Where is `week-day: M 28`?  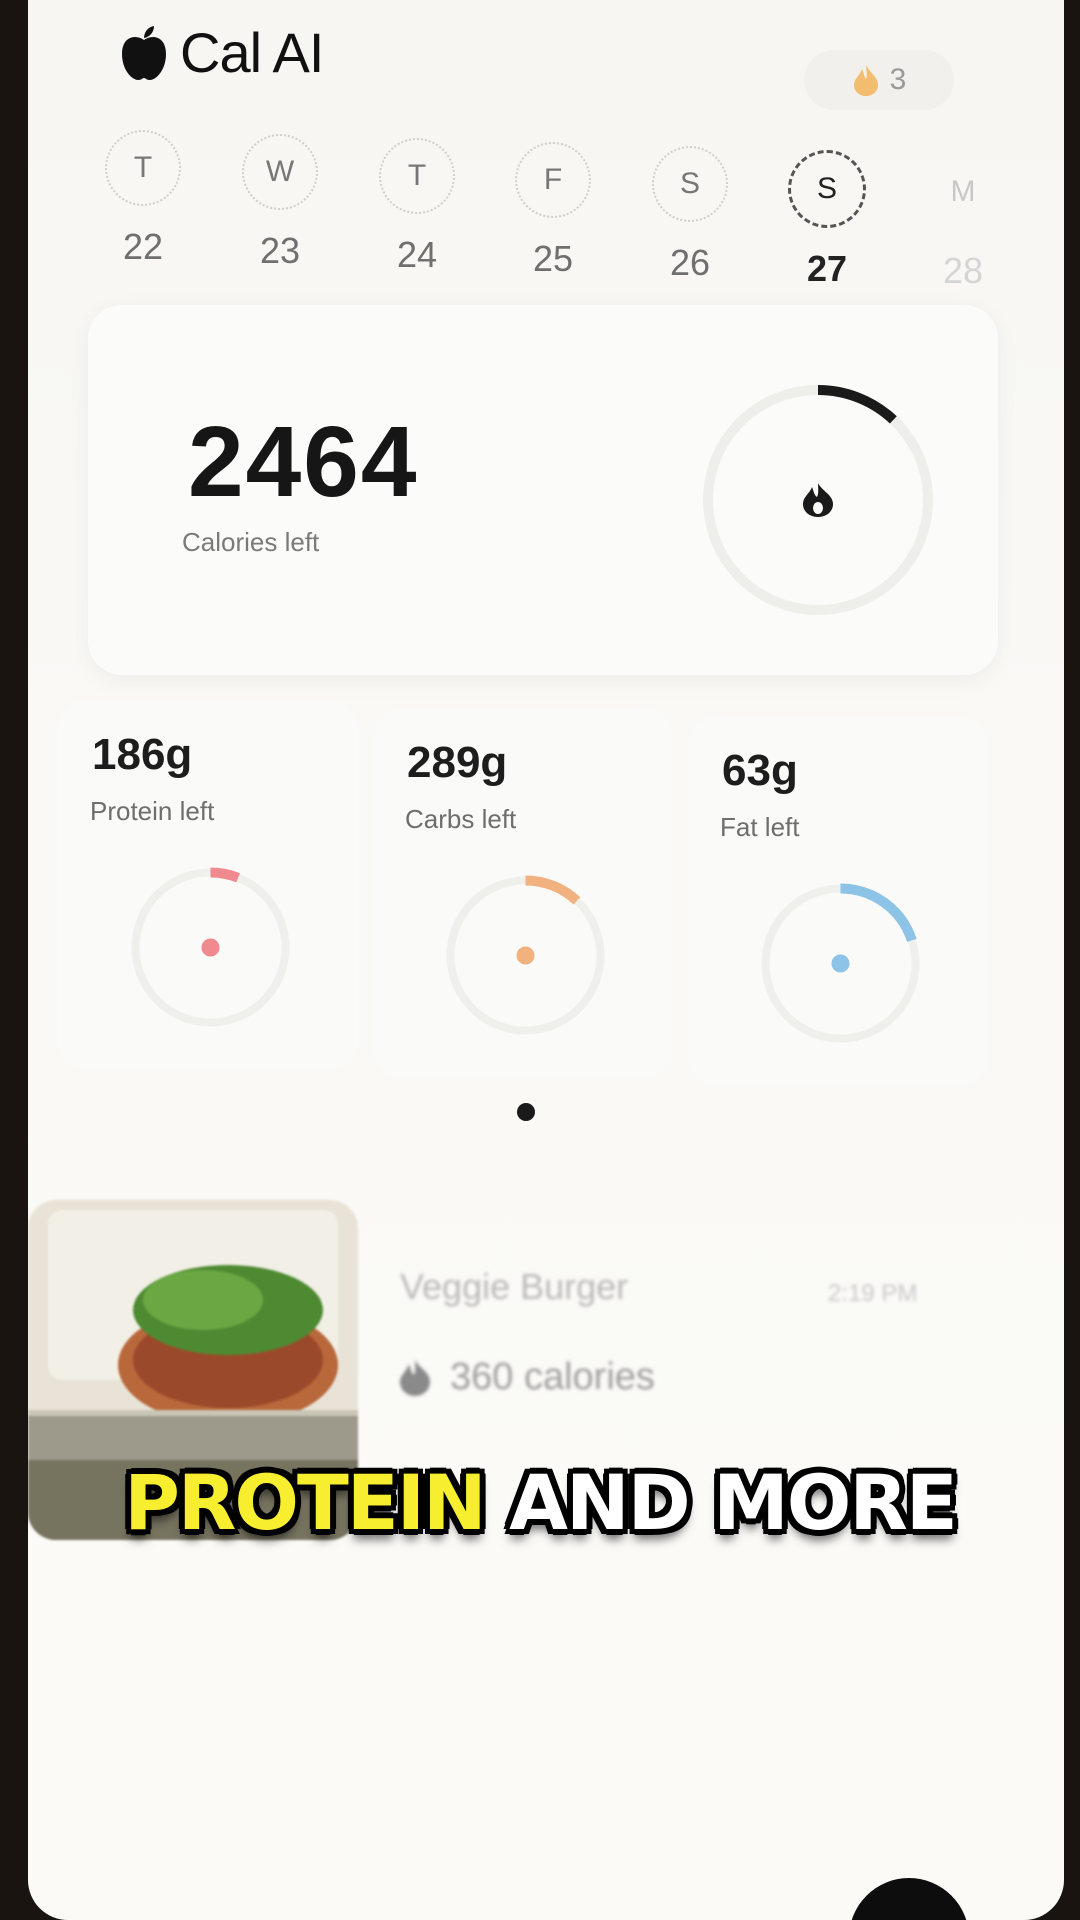
week-day: M 28 is located at coordinates (963, 223).